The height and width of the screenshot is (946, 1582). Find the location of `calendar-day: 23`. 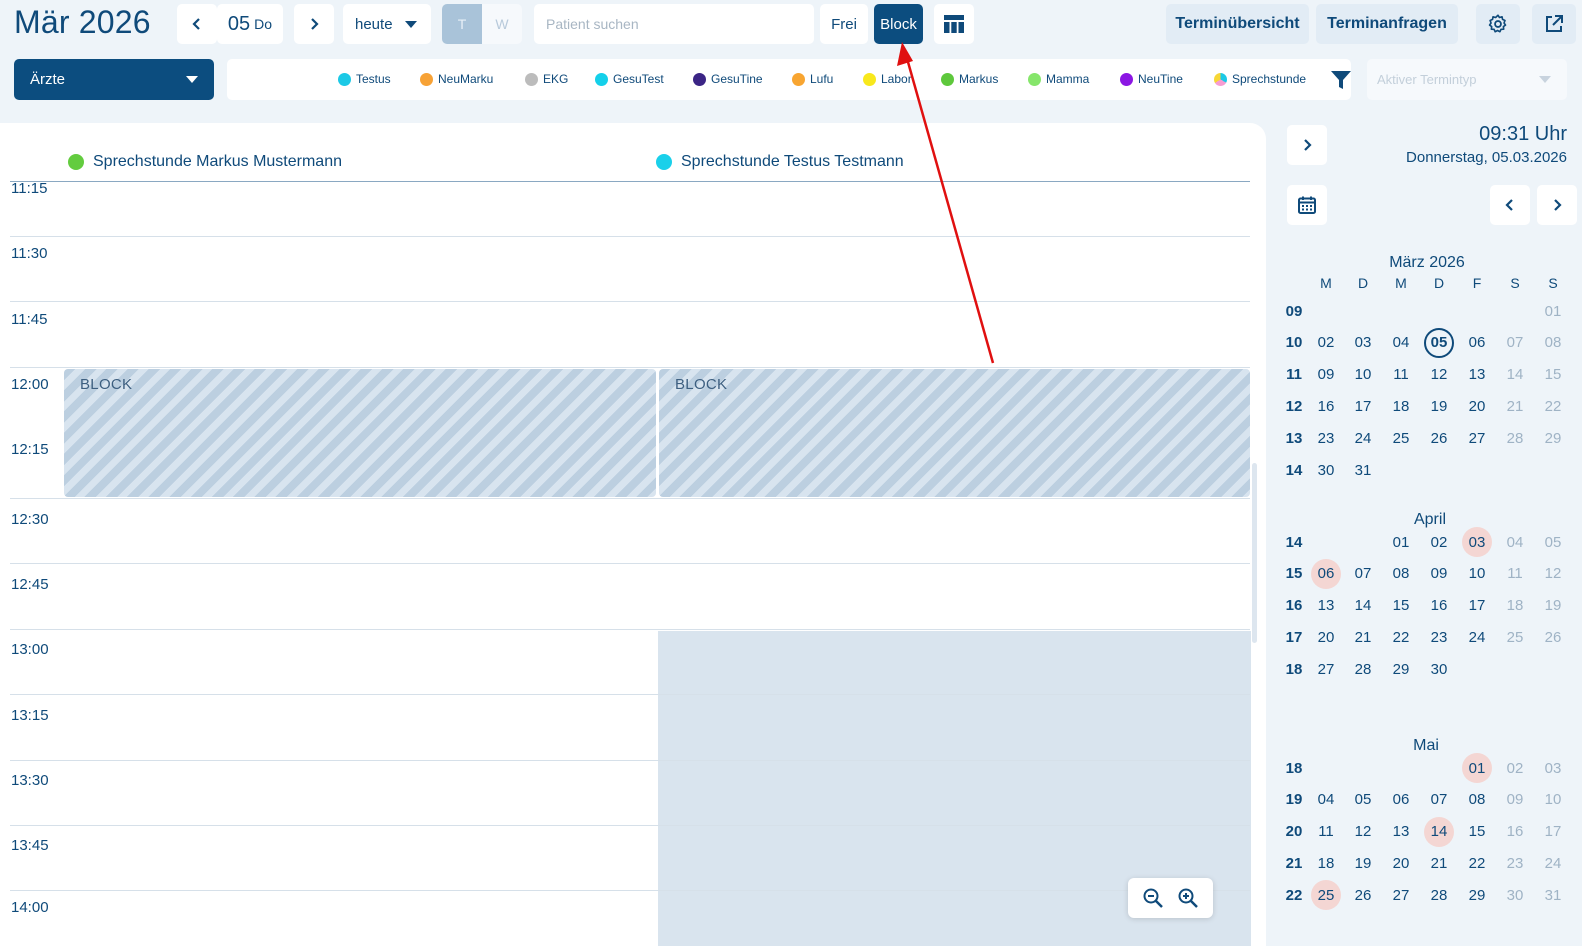

calendar-day: 23 is located at coordinates (1439, 637).